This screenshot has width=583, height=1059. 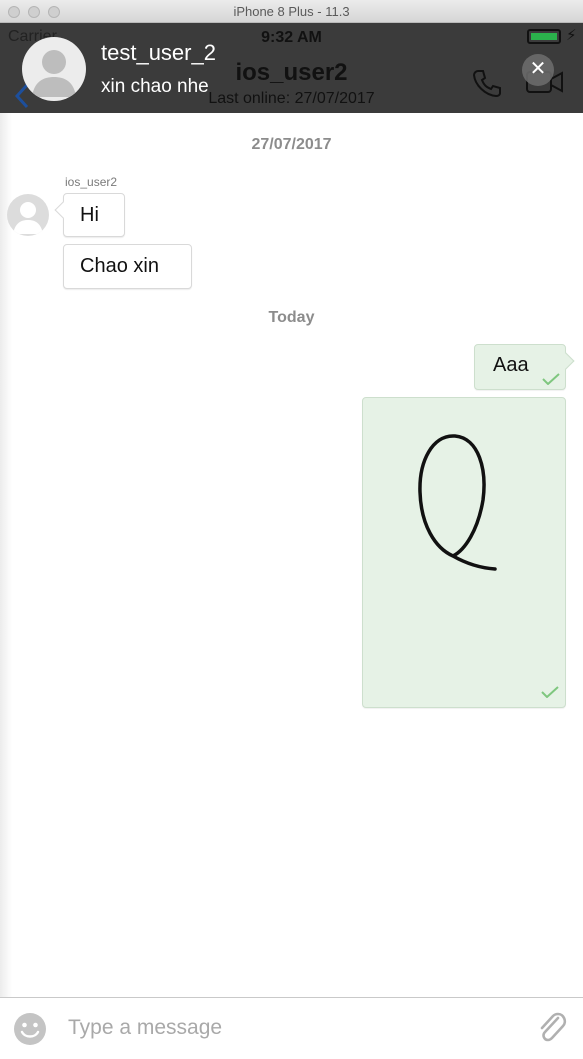 I want to click on outgoing-drawing-message, so click(x=464, y=552).